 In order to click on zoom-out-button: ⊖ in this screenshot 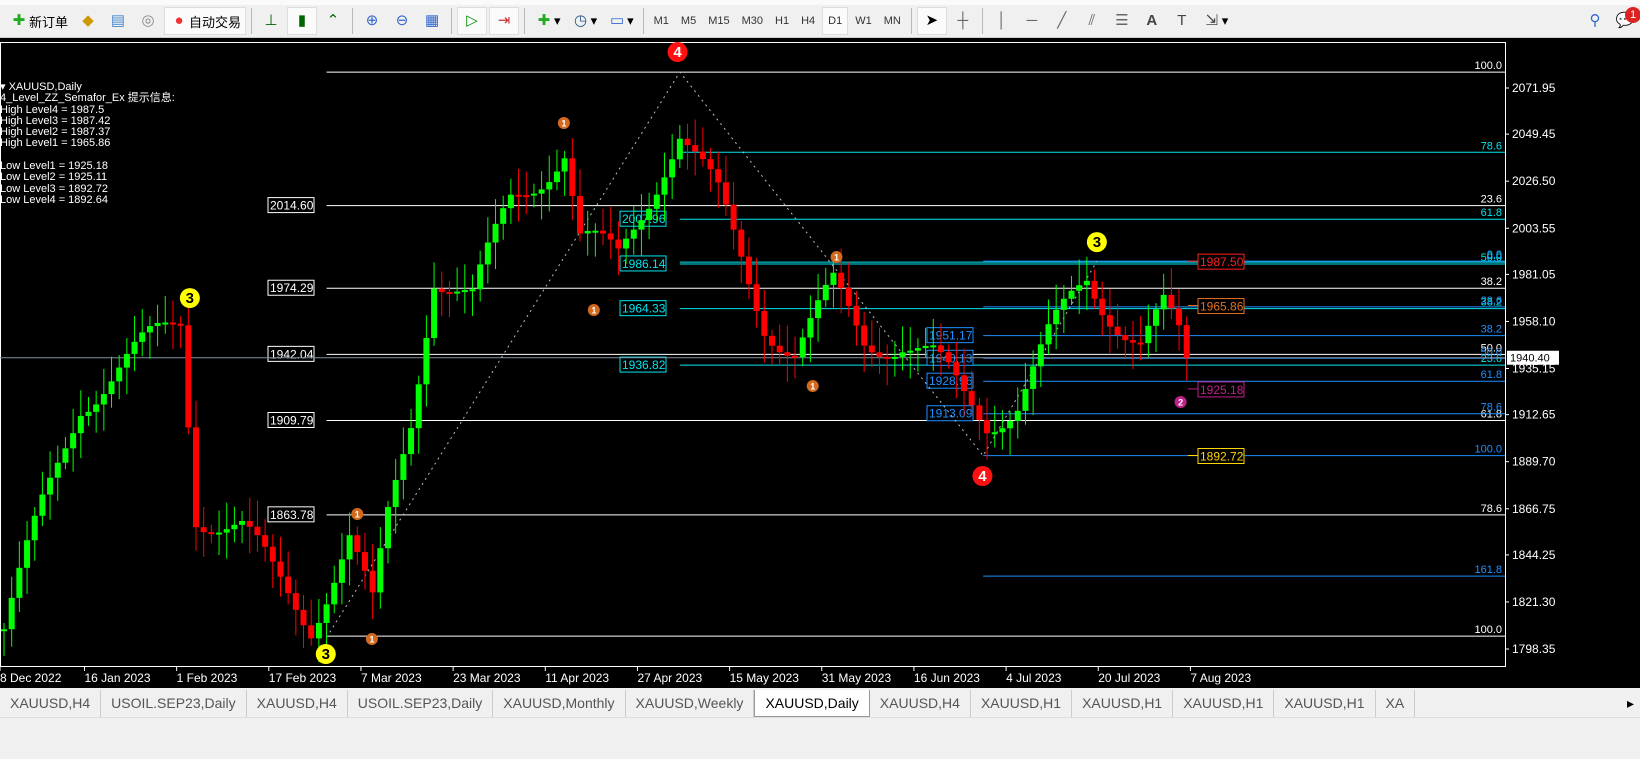, I will do `click(402, 21)`.